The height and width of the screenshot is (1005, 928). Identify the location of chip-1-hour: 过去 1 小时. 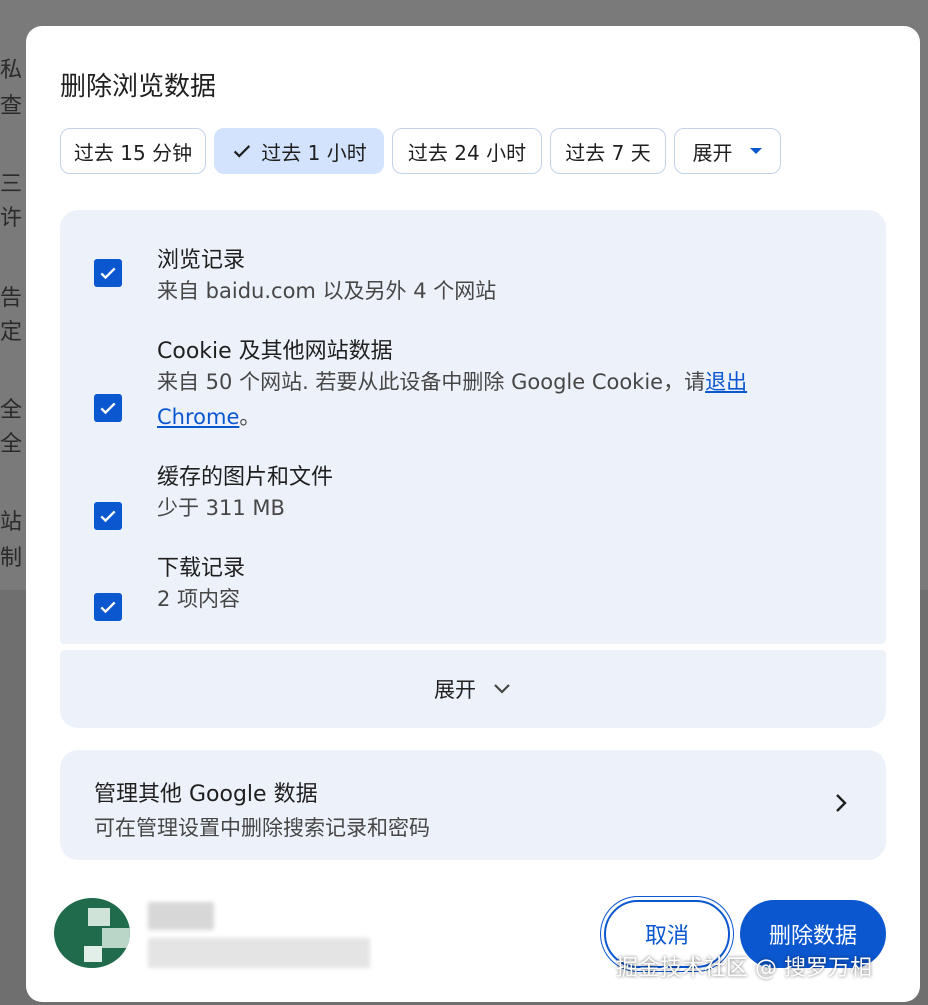
(299, 151).